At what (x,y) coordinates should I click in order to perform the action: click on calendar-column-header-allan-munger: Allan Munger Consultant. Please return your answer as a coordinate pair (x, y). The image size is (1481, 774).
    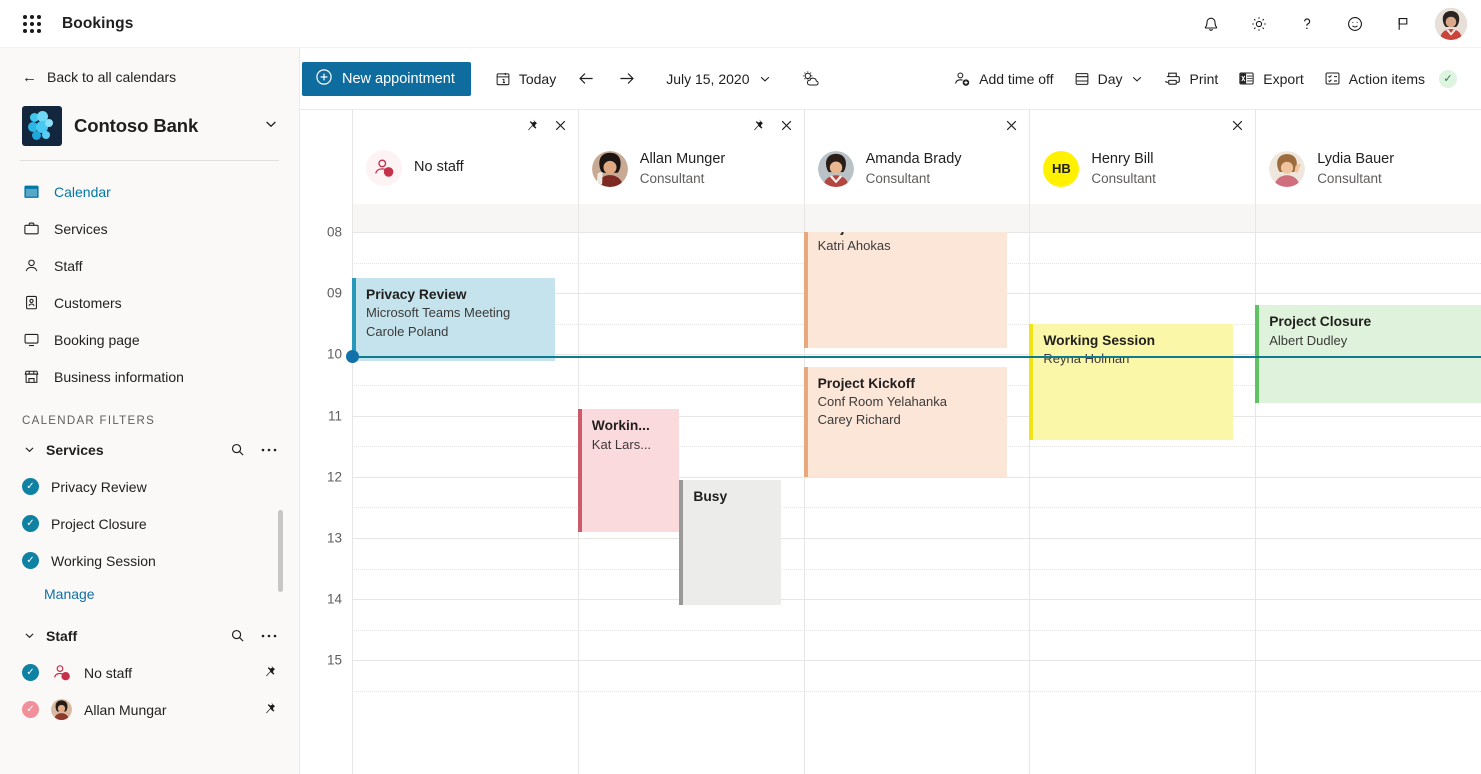
    Looking at the image, I should click on (690, 157).